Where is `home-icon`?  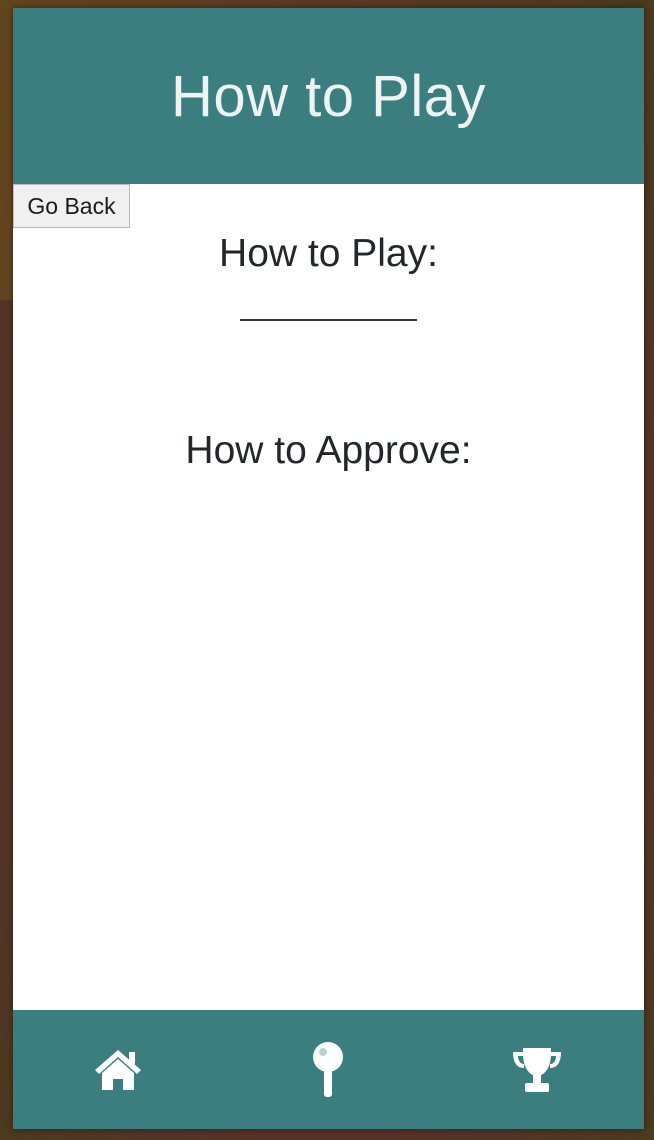
home-icon is located at coordinates (118, 1070).